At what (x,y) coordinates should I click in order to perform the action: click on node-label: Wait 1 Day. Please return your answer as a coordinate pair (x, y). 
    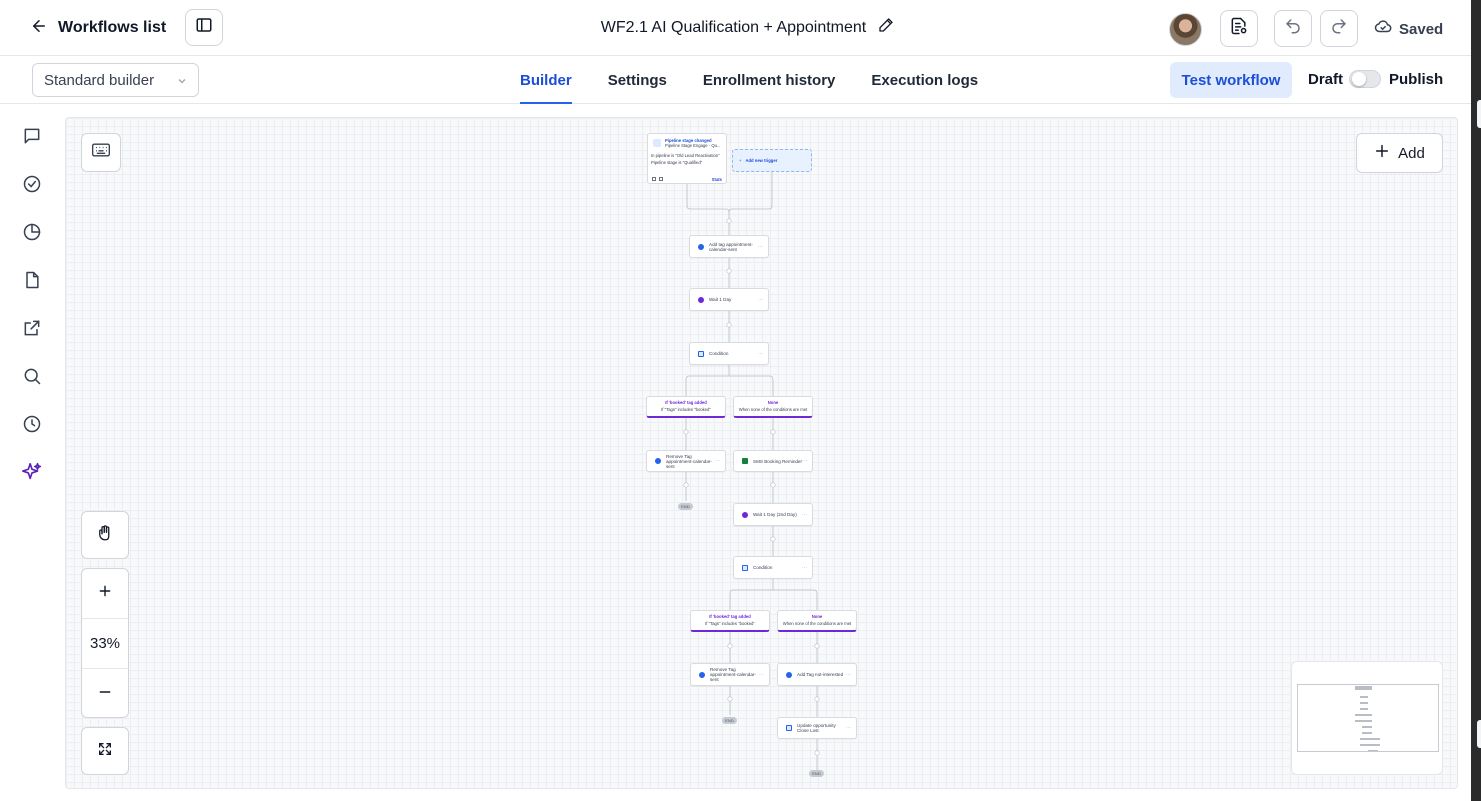
    Looking at the image, I should click on (720, 299).